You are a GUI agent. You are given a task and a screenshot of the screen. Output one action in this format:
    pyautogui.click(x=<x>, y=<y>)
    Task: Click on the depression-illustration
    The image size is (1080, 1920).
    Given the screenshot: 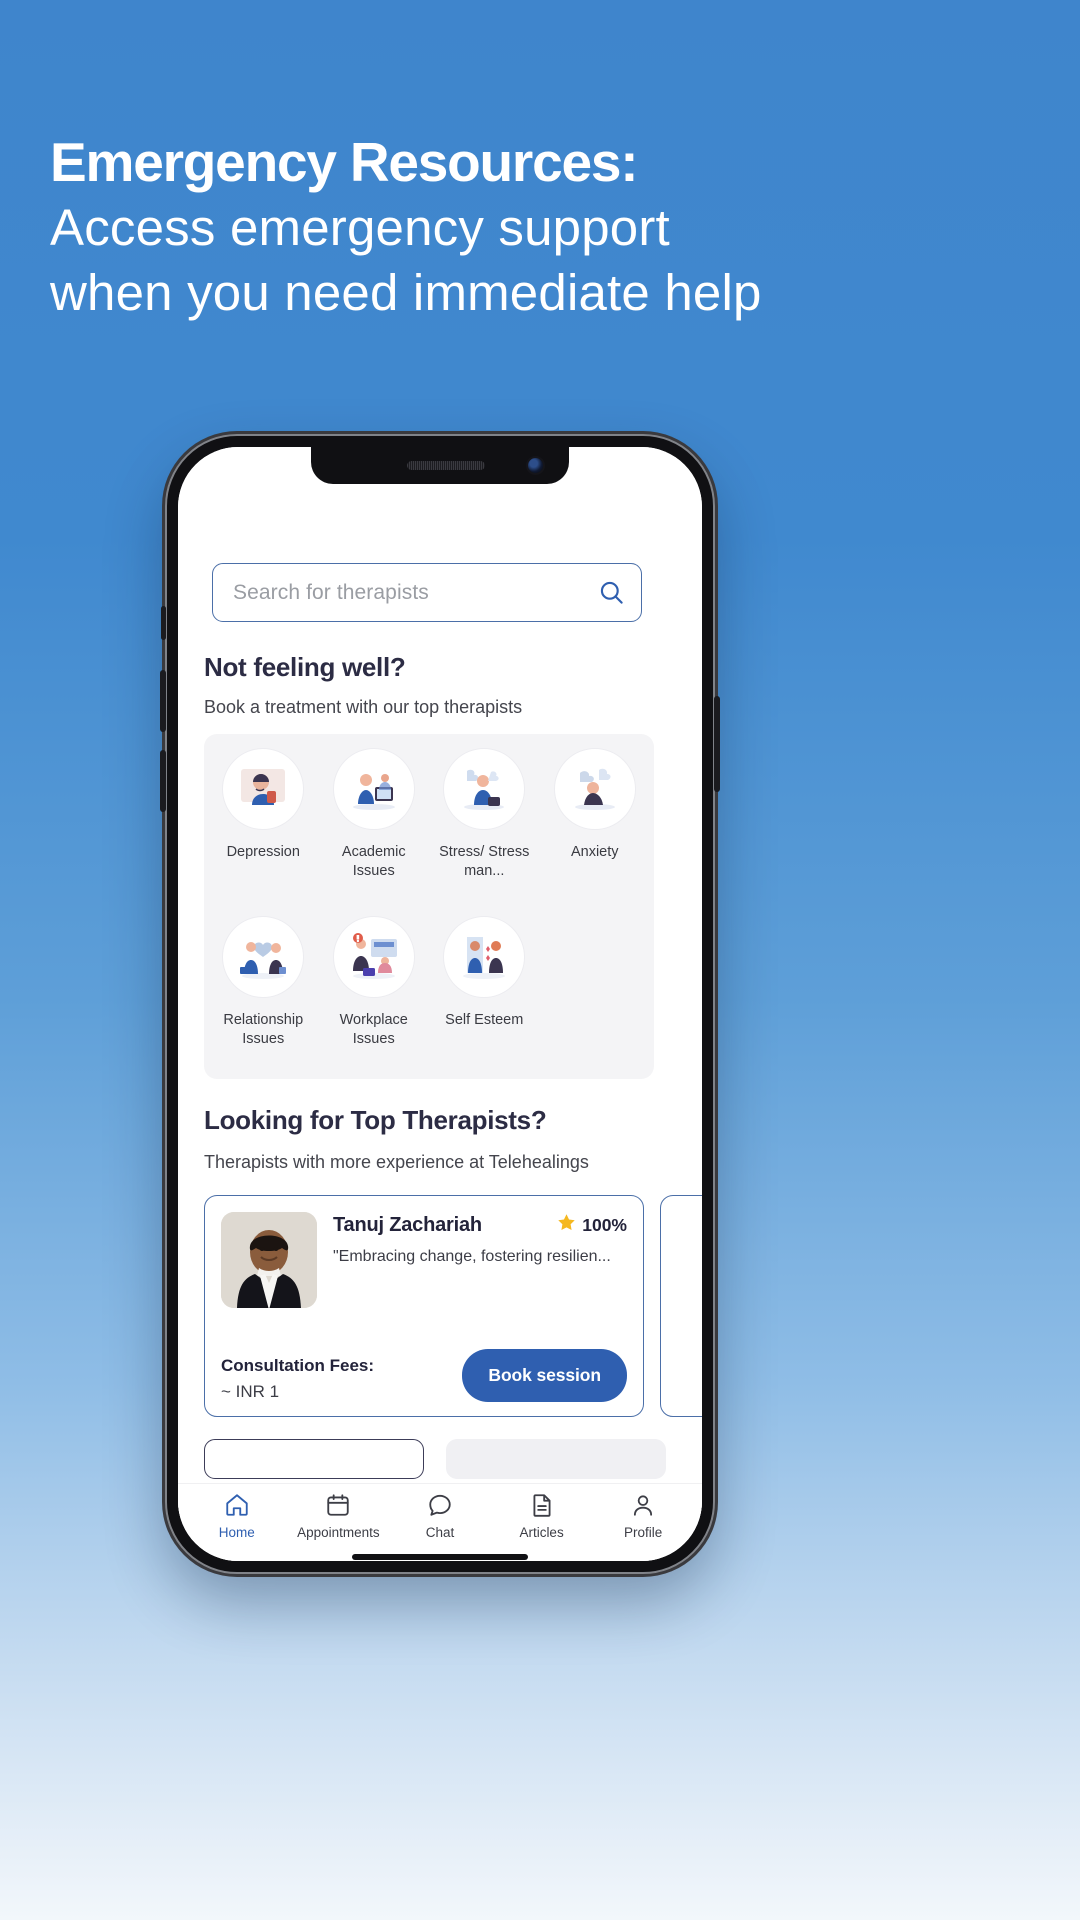 What is the action you would take?
    pyautogui.click(x=263, y=789)
    